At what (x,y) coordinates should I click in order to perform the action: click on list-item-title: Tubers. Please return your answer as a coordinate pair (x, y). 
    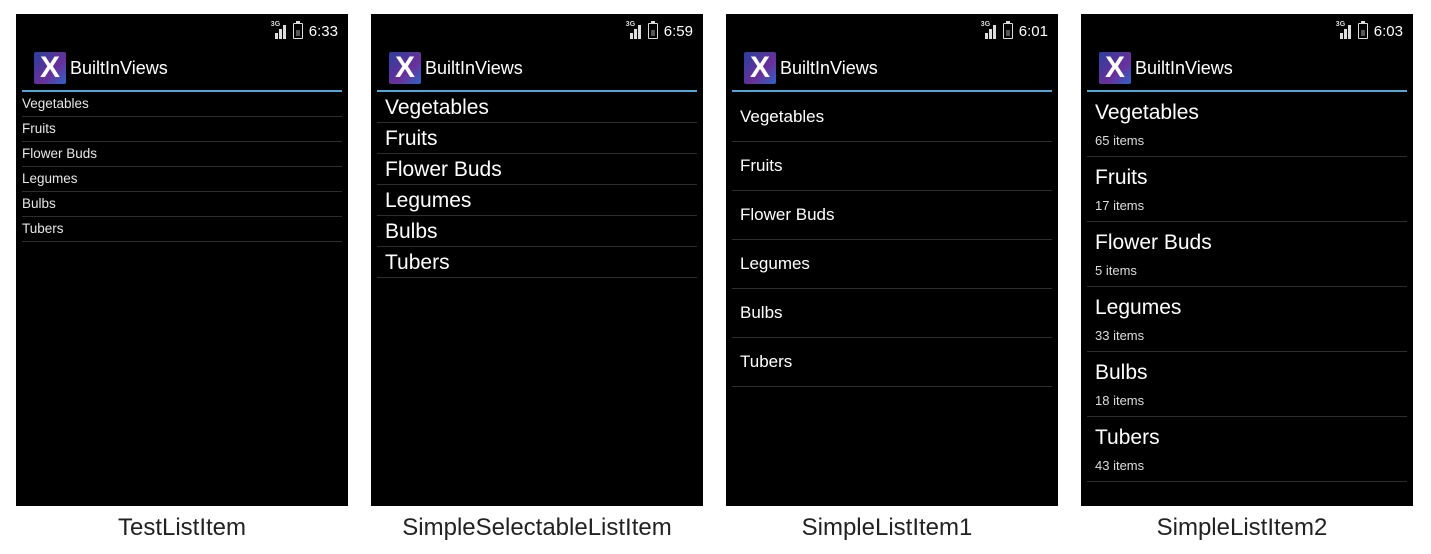
    Looking at the image, I should click on (1127, 437).